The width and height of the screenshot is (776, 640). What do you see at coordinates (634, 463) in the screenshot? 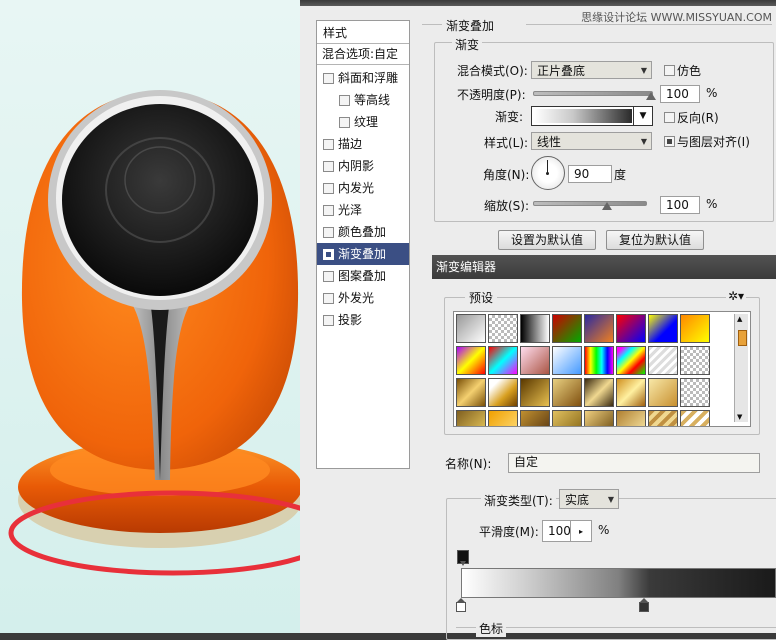
I see `name-input: 自定` at bounding box center [634, 463].